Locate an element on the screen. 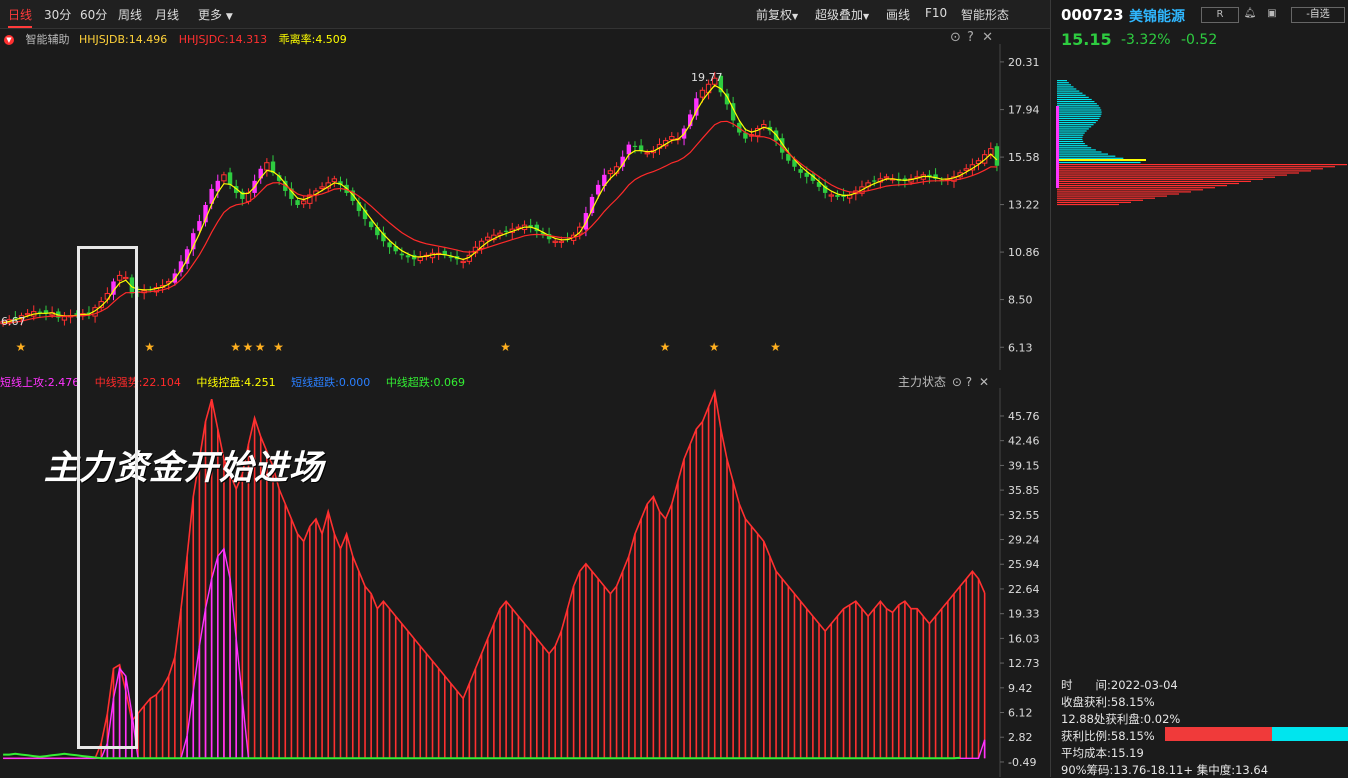  tab-60min: 60分 is located at coordinates (93, 14).